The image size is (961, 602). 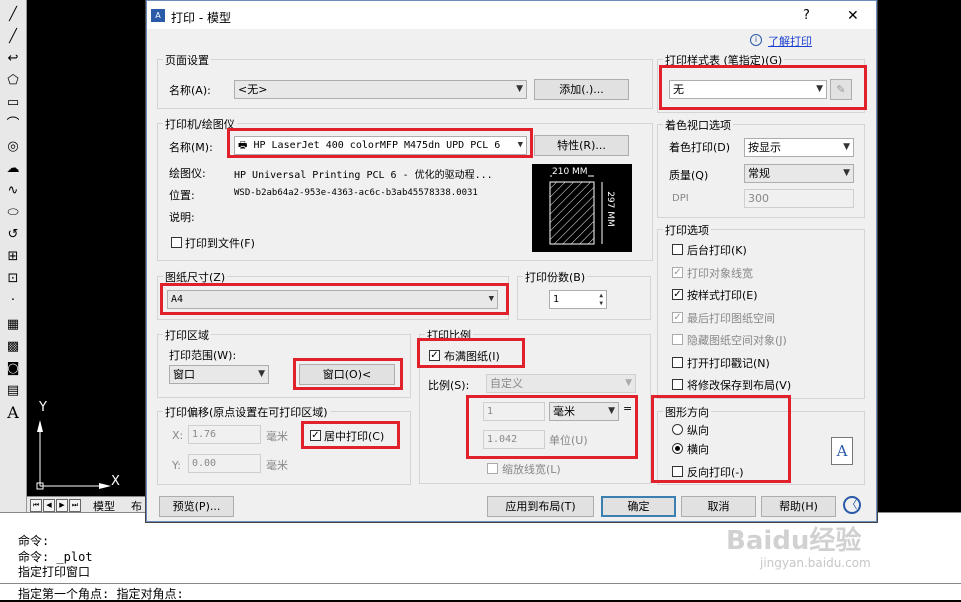 What do you see at coordinates (13, 235) in the screenshot?
I see `rotate-icon: ↺` at bounding box center [13, 235].